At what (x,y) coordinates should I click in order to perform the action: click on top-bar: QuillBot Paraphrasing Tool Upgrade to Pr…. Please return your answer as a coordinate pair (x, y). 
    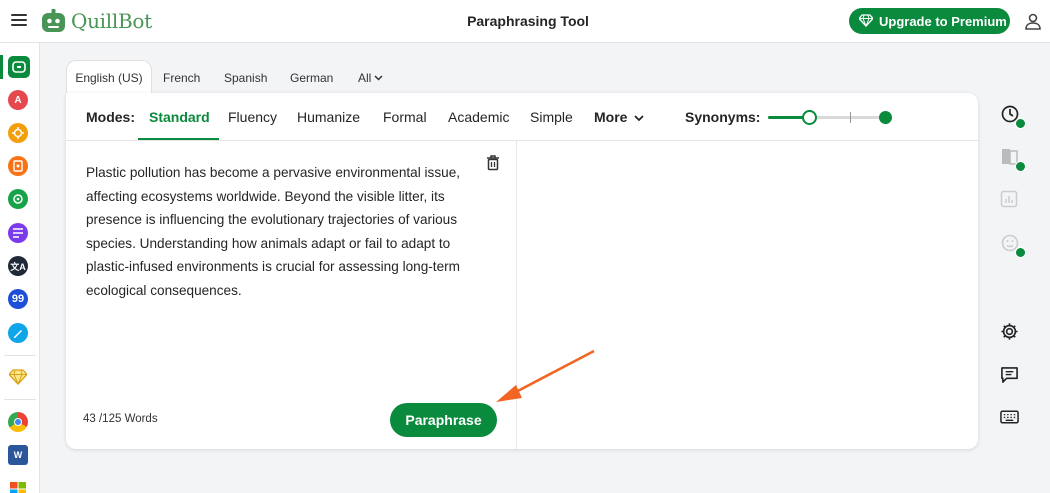
    Looking at the image, I should click on (525, 21).